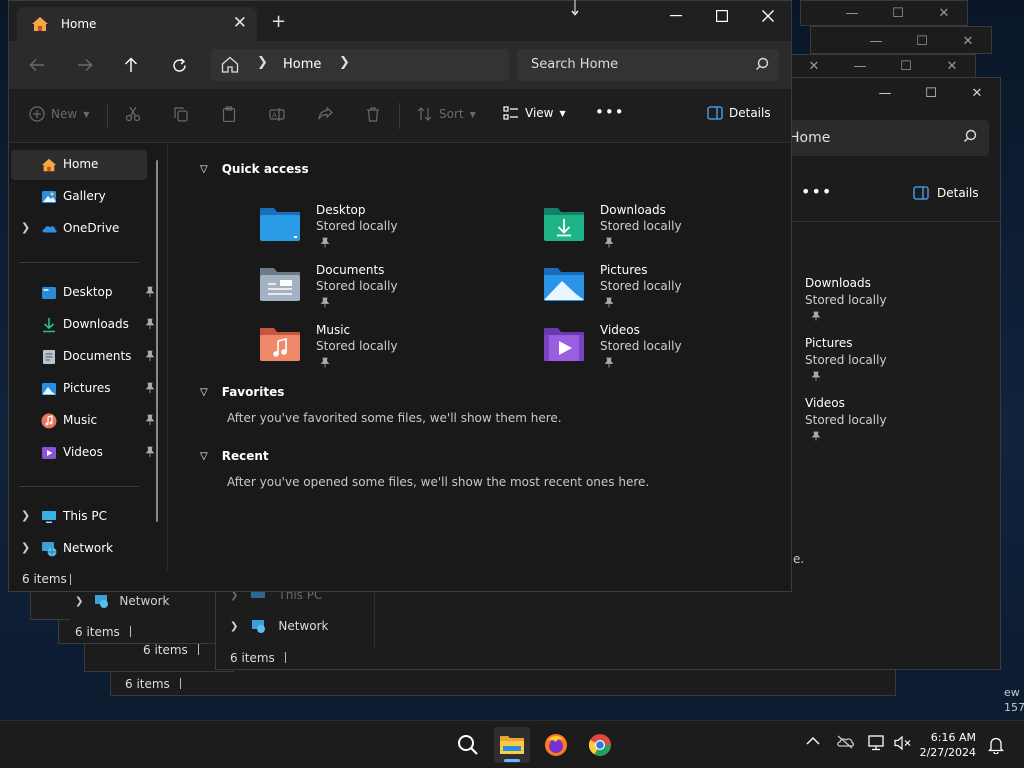 This screenshot has height=768, width=1024. Describe the element at coordinates (667, 230) in the screenshot. I see `quick-access-item-downloads: Downloads Stored locally` at that location.